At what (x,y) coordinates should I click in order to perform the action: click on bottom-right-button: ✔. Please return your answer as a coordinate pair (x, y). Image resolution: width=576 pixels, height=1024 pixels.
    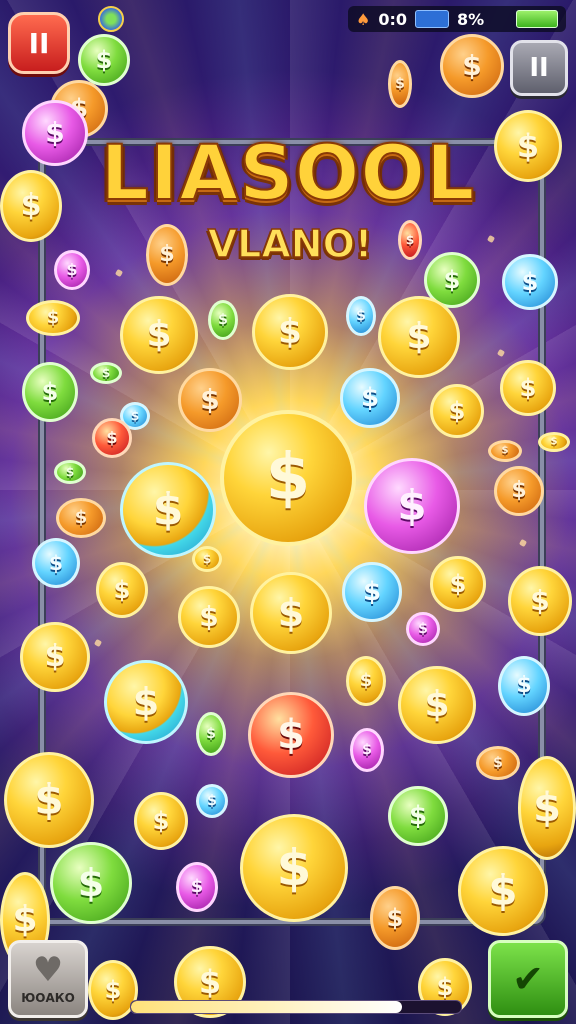
    Looking at the image, I should click on (528, 979).